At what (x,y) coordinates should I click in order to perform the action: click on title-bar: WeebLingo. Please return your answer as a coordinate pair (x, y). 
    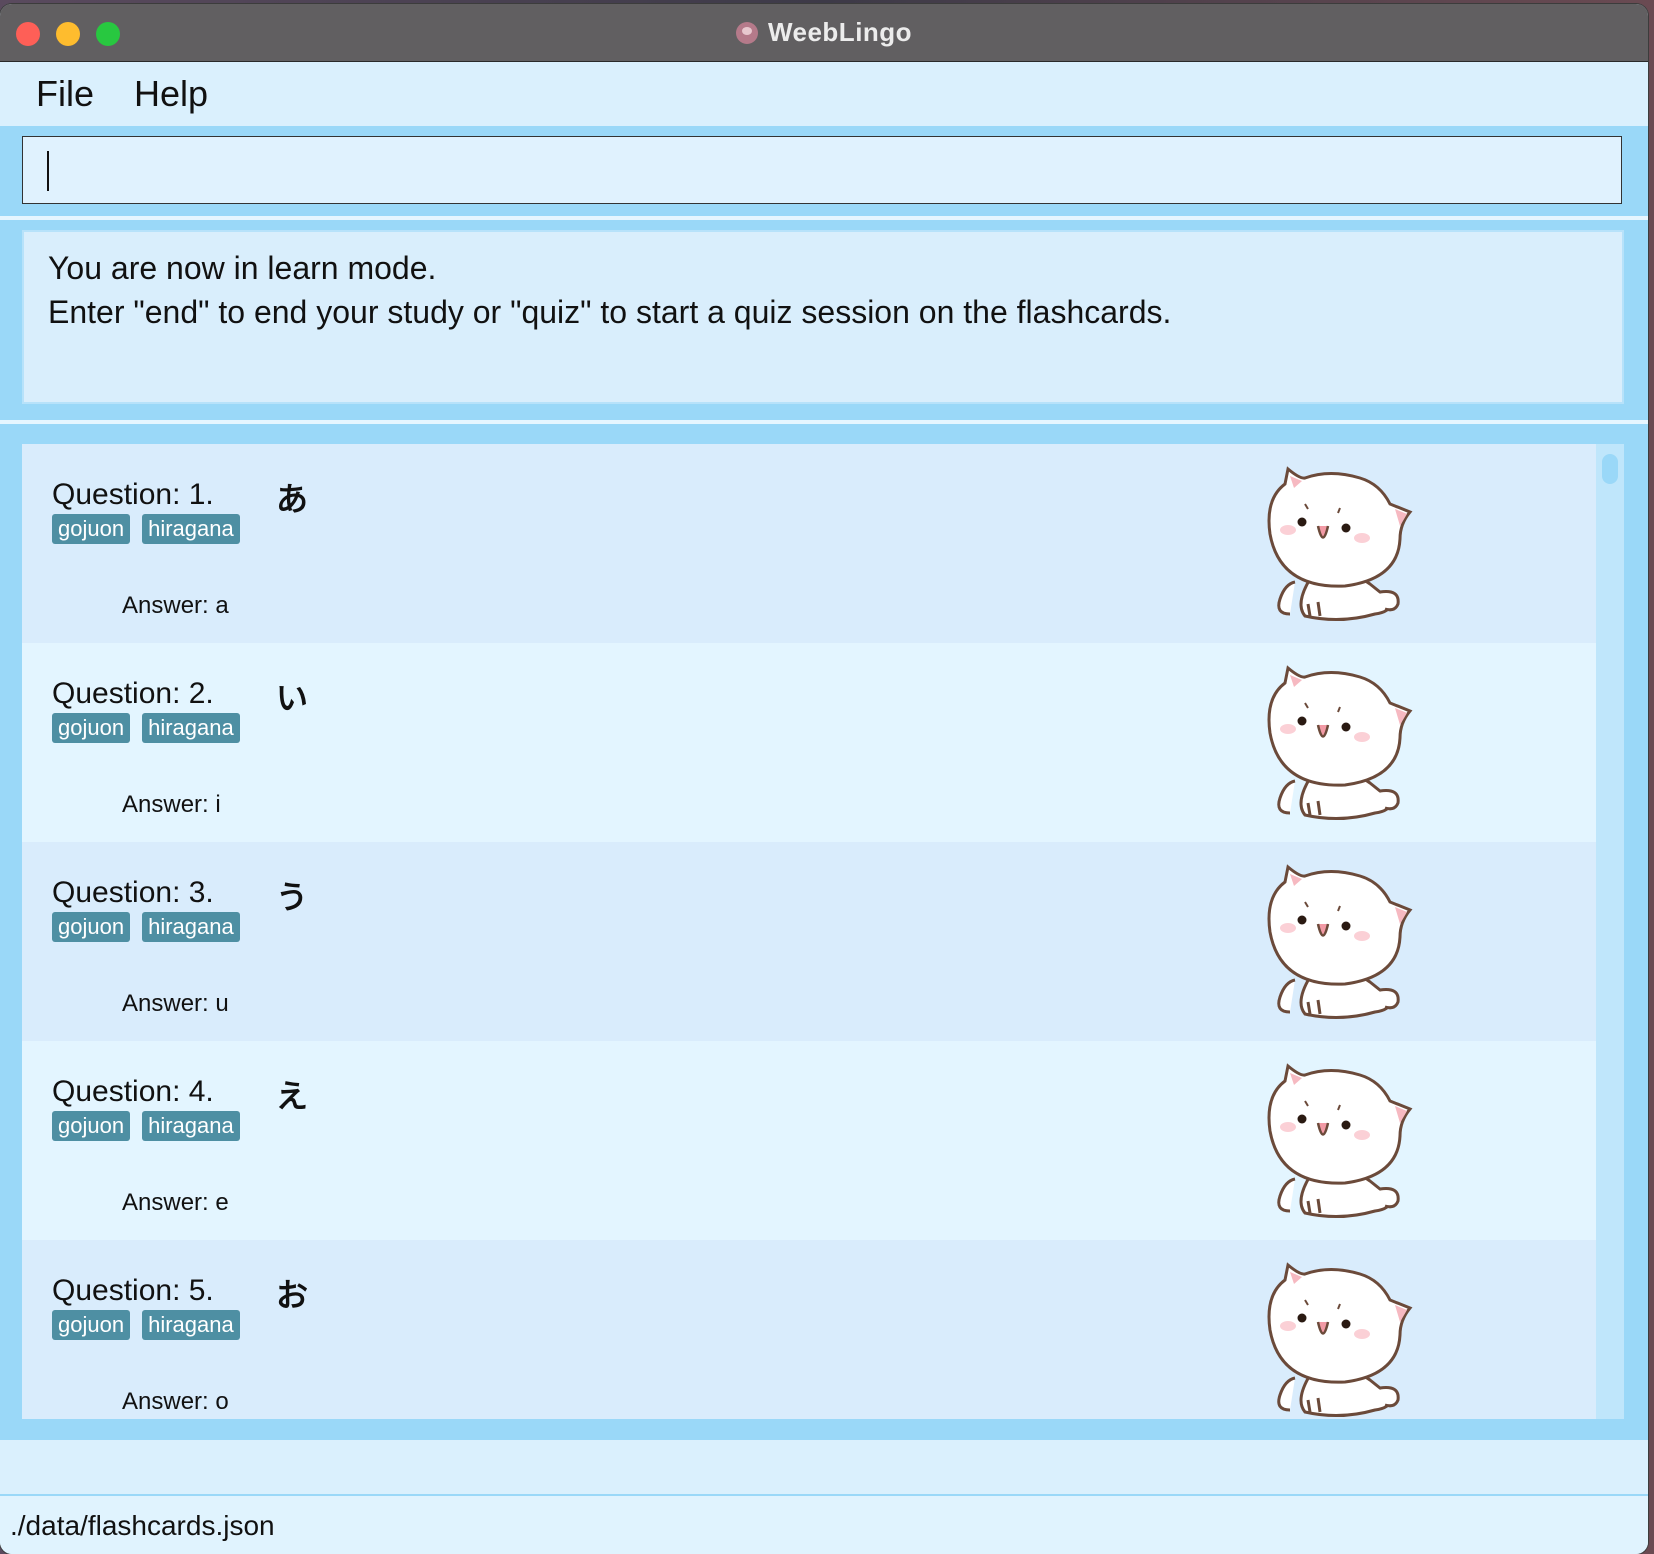
    Looking at the image, I should click on (824, 33).